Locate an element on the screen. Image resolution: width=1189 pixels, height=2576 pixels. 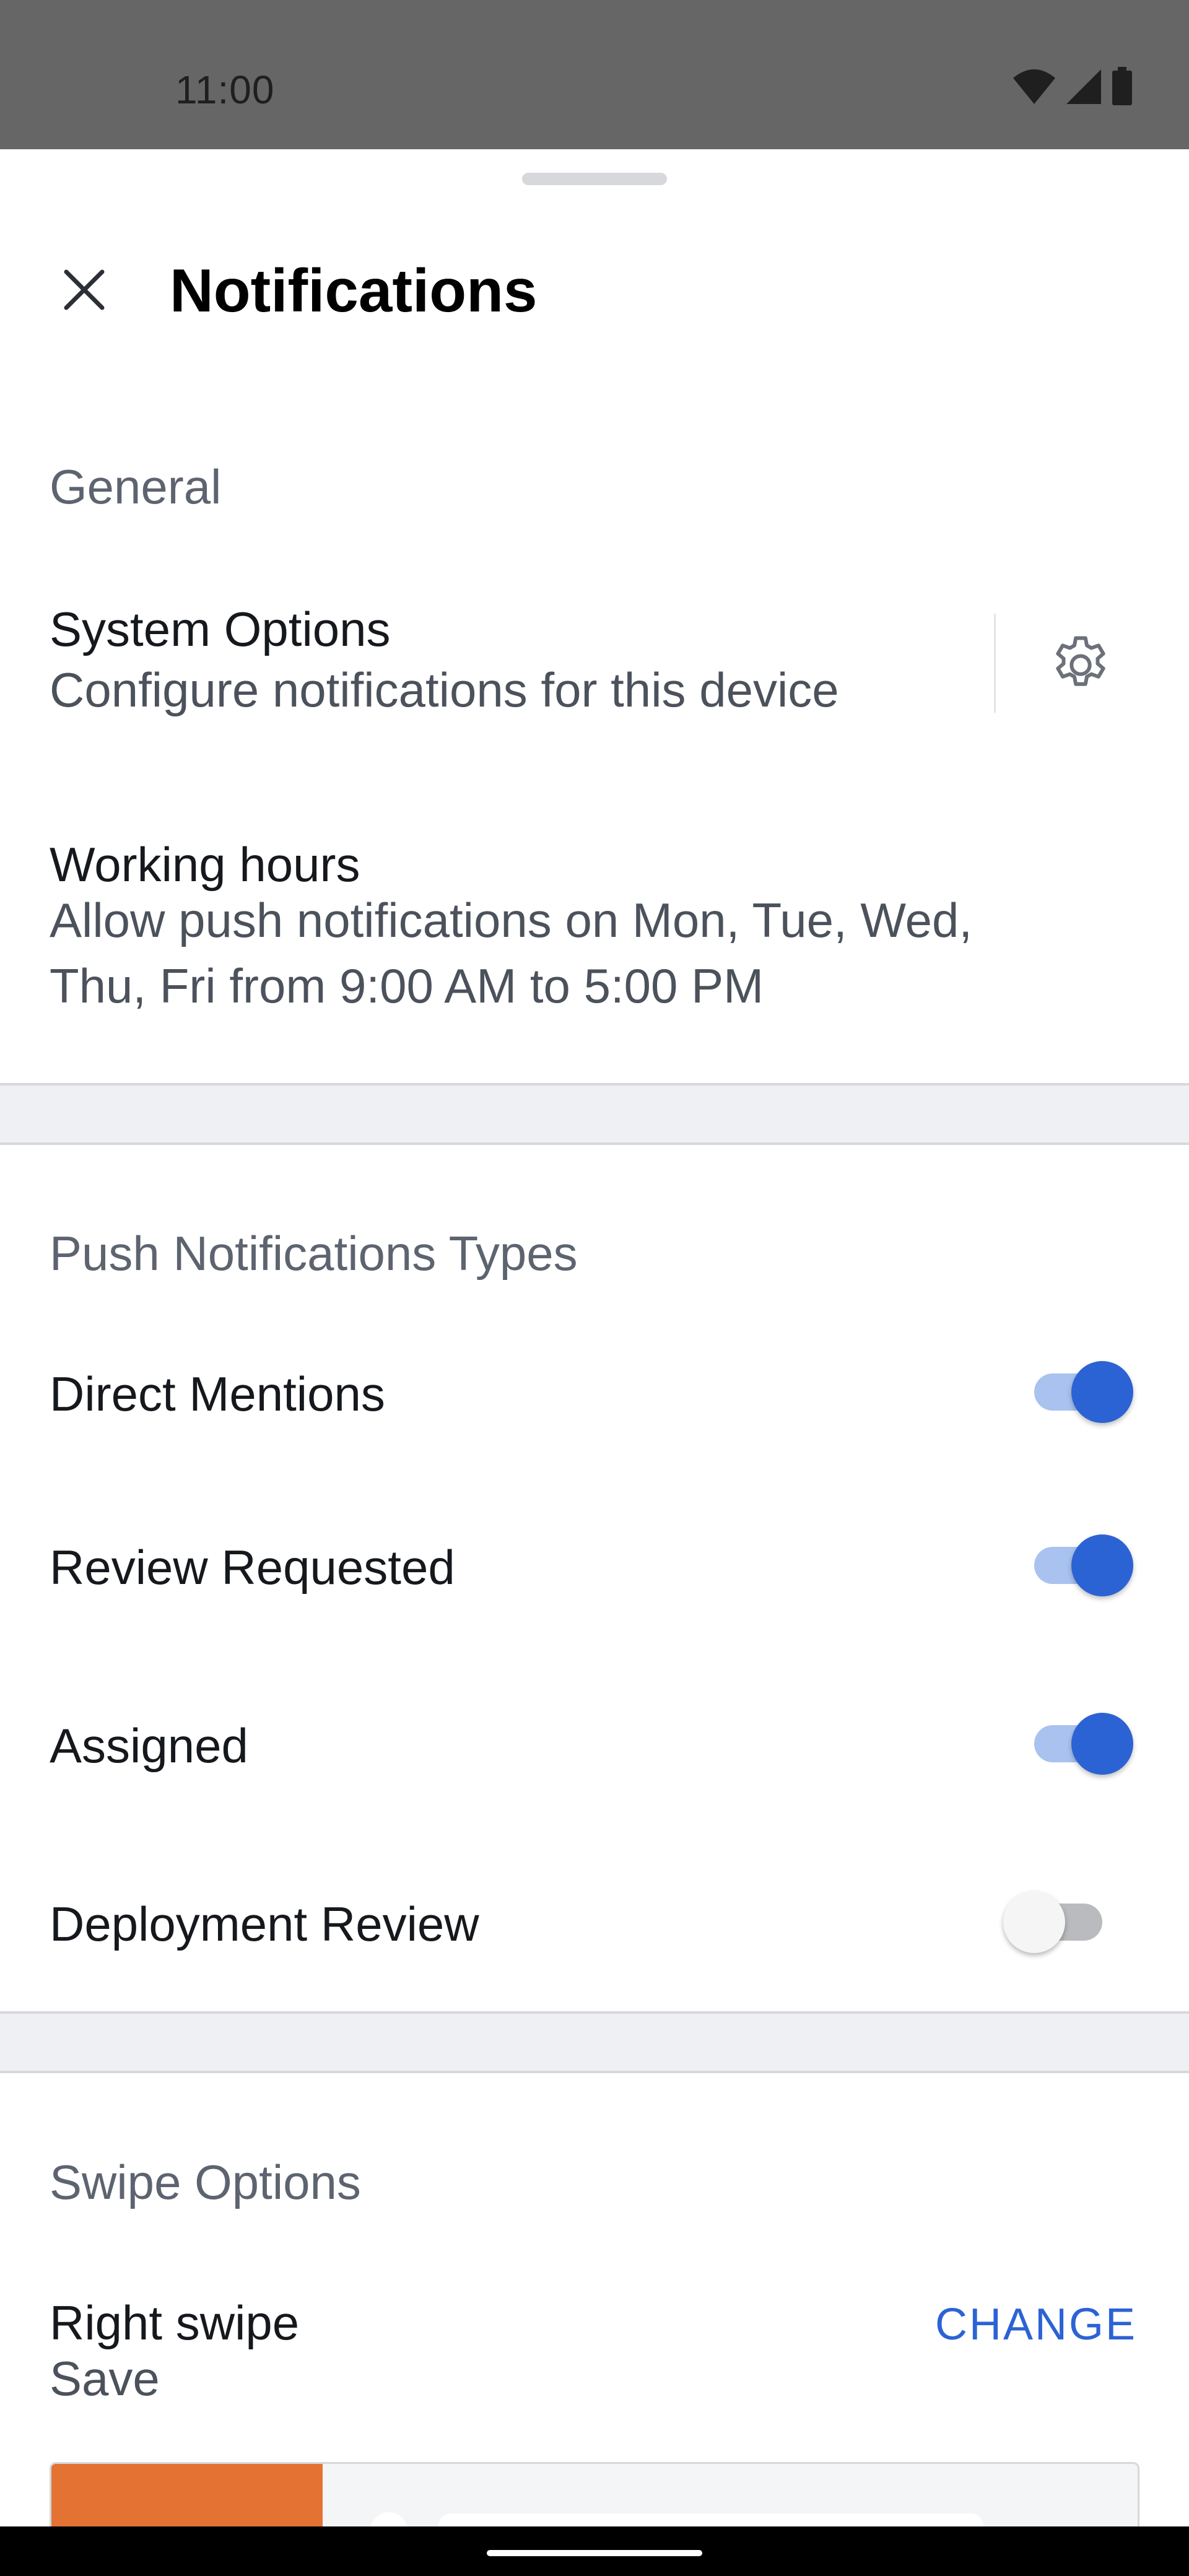
system-options-subtitle: Configure notifications for this device is located at coordinates (444, 690).